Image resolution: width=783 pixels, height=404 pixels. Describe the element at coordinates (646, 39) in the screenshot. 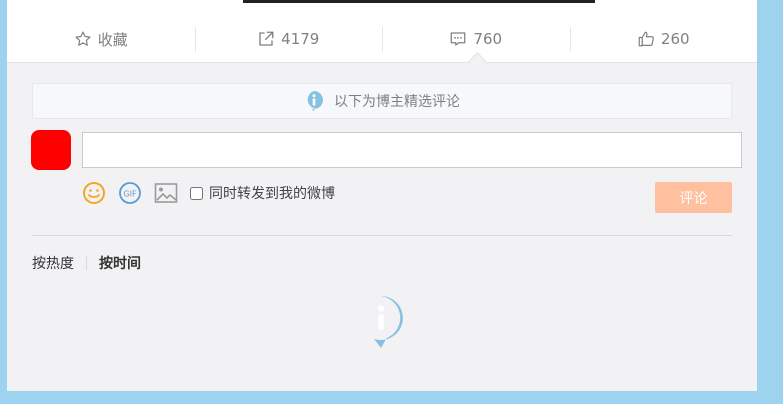

I see `thumbs-up-icon` at that location.